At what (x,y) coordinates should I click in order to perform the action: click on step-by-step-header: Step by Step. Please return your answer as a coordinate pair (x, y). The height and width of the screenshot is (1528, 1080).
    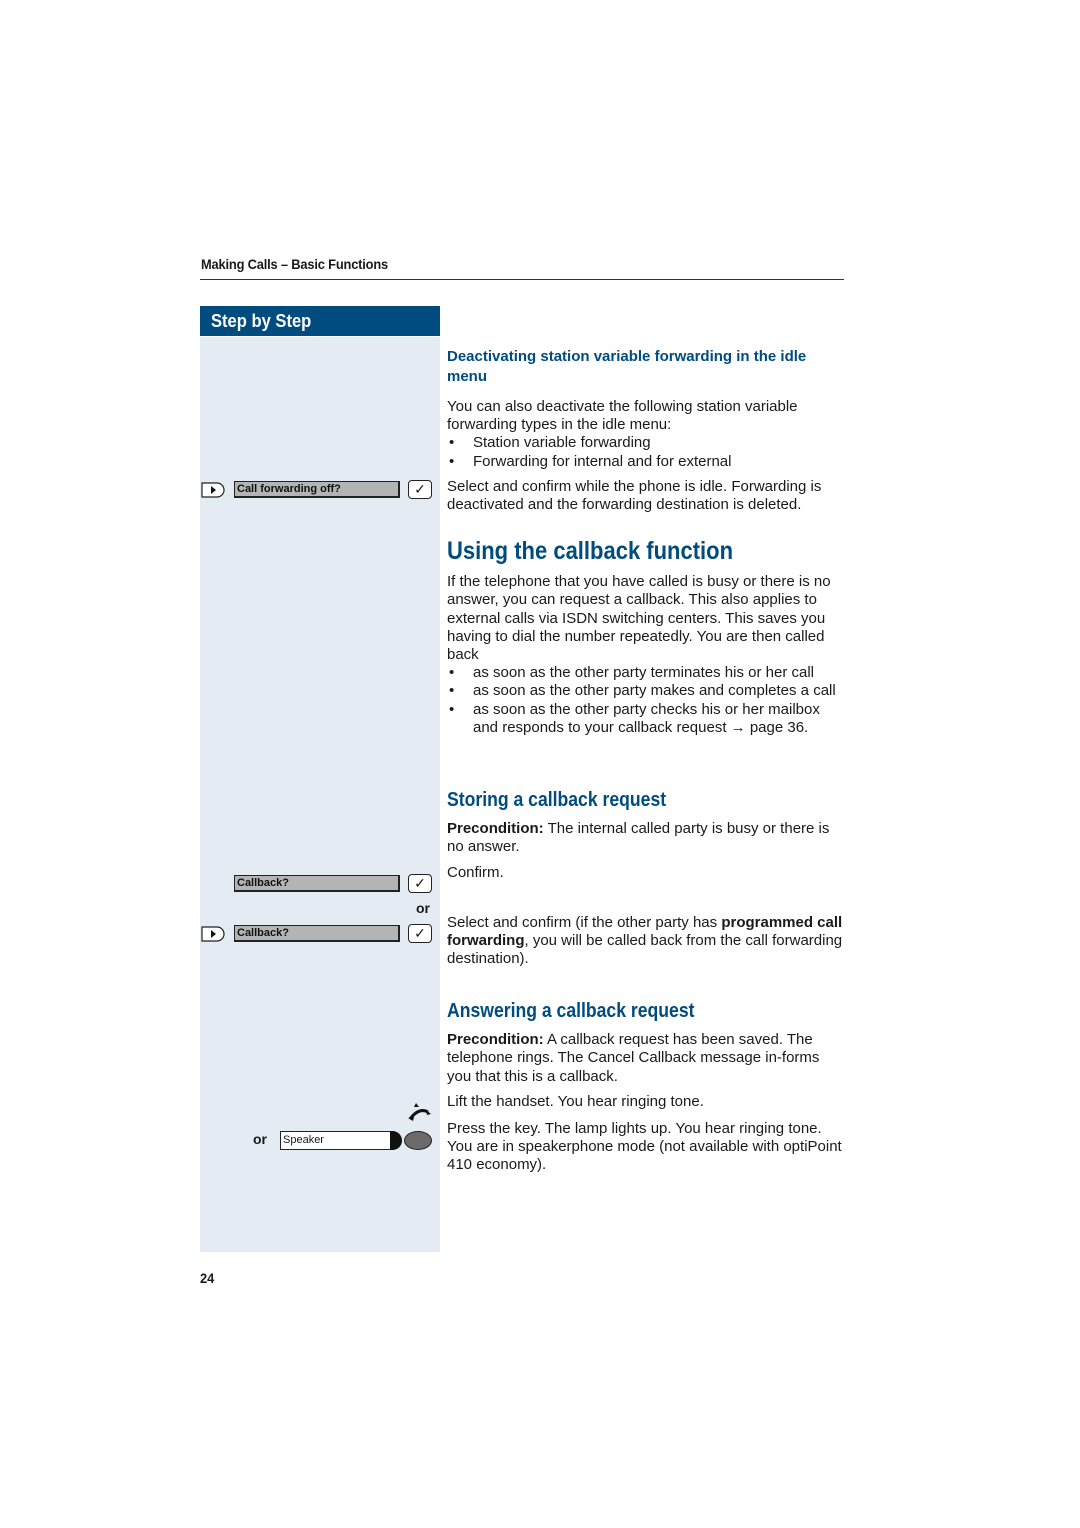
    Looking at the image, I should click on (320, 321).